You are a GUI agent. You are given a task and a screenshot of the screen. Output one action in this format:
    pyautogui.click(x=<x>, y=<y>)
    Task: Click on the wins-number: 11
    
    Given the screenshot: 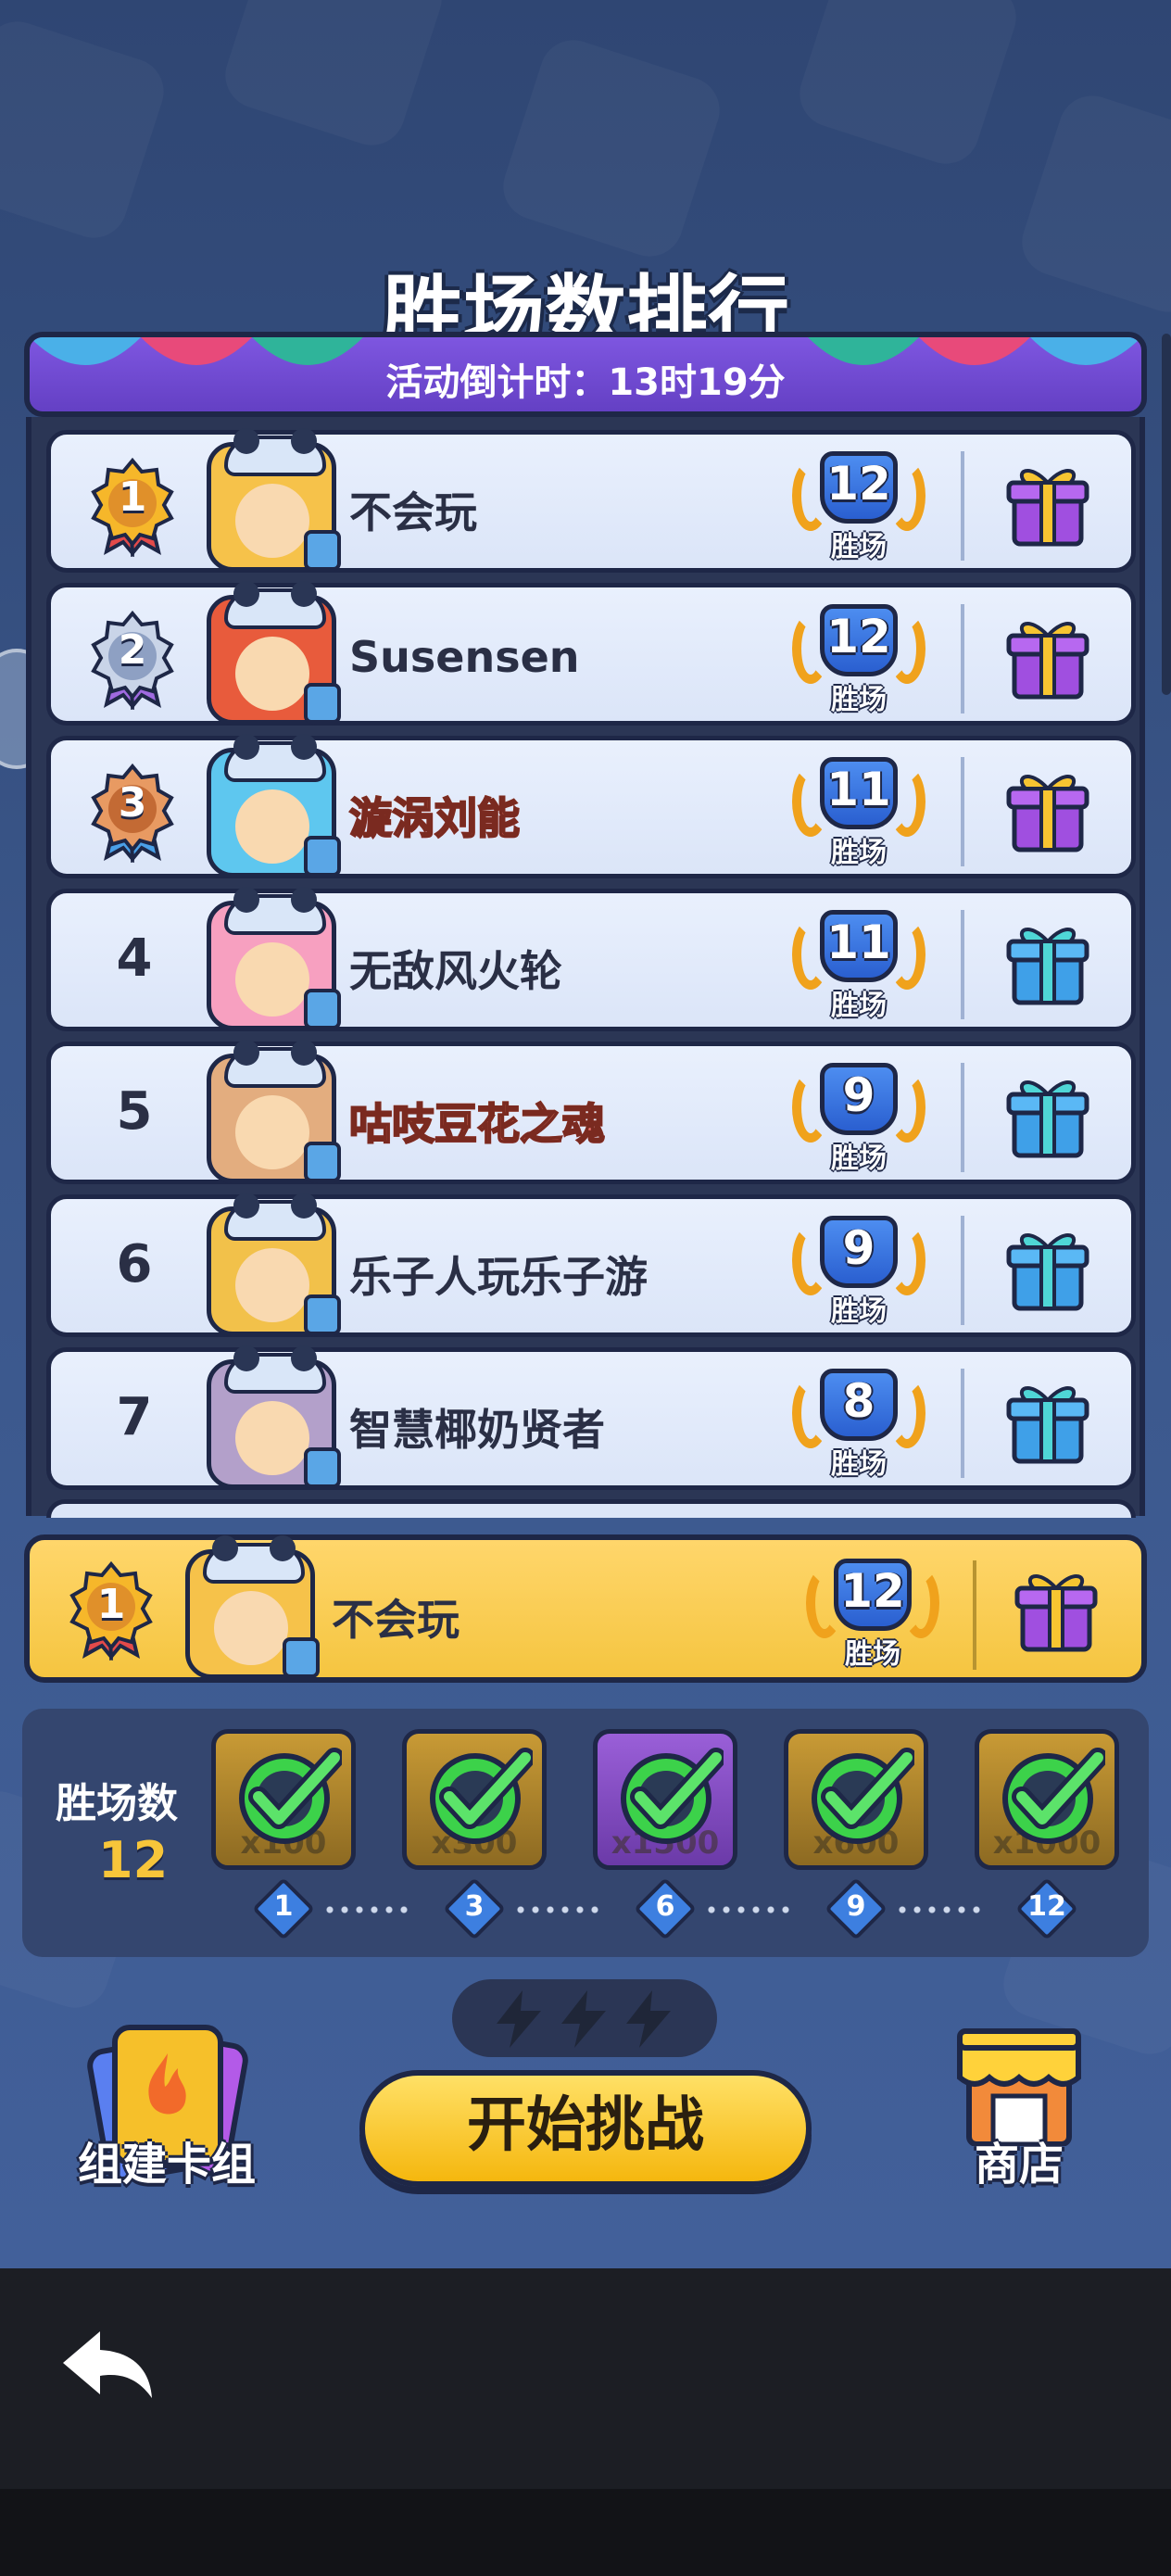 What is the action you would take?
    pyautogui.click(x=859, y=790)
    